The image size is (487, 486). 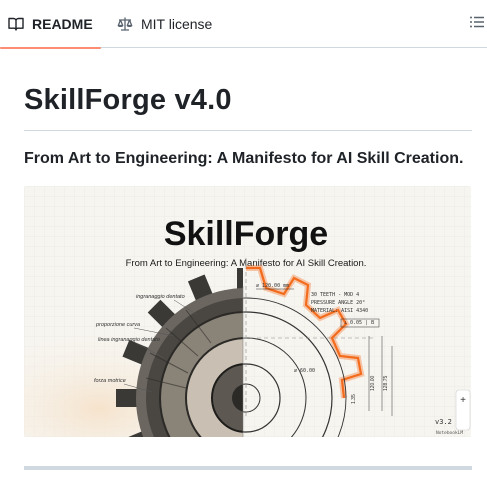 I want to click on section-divider, so click(x=248, y=468).